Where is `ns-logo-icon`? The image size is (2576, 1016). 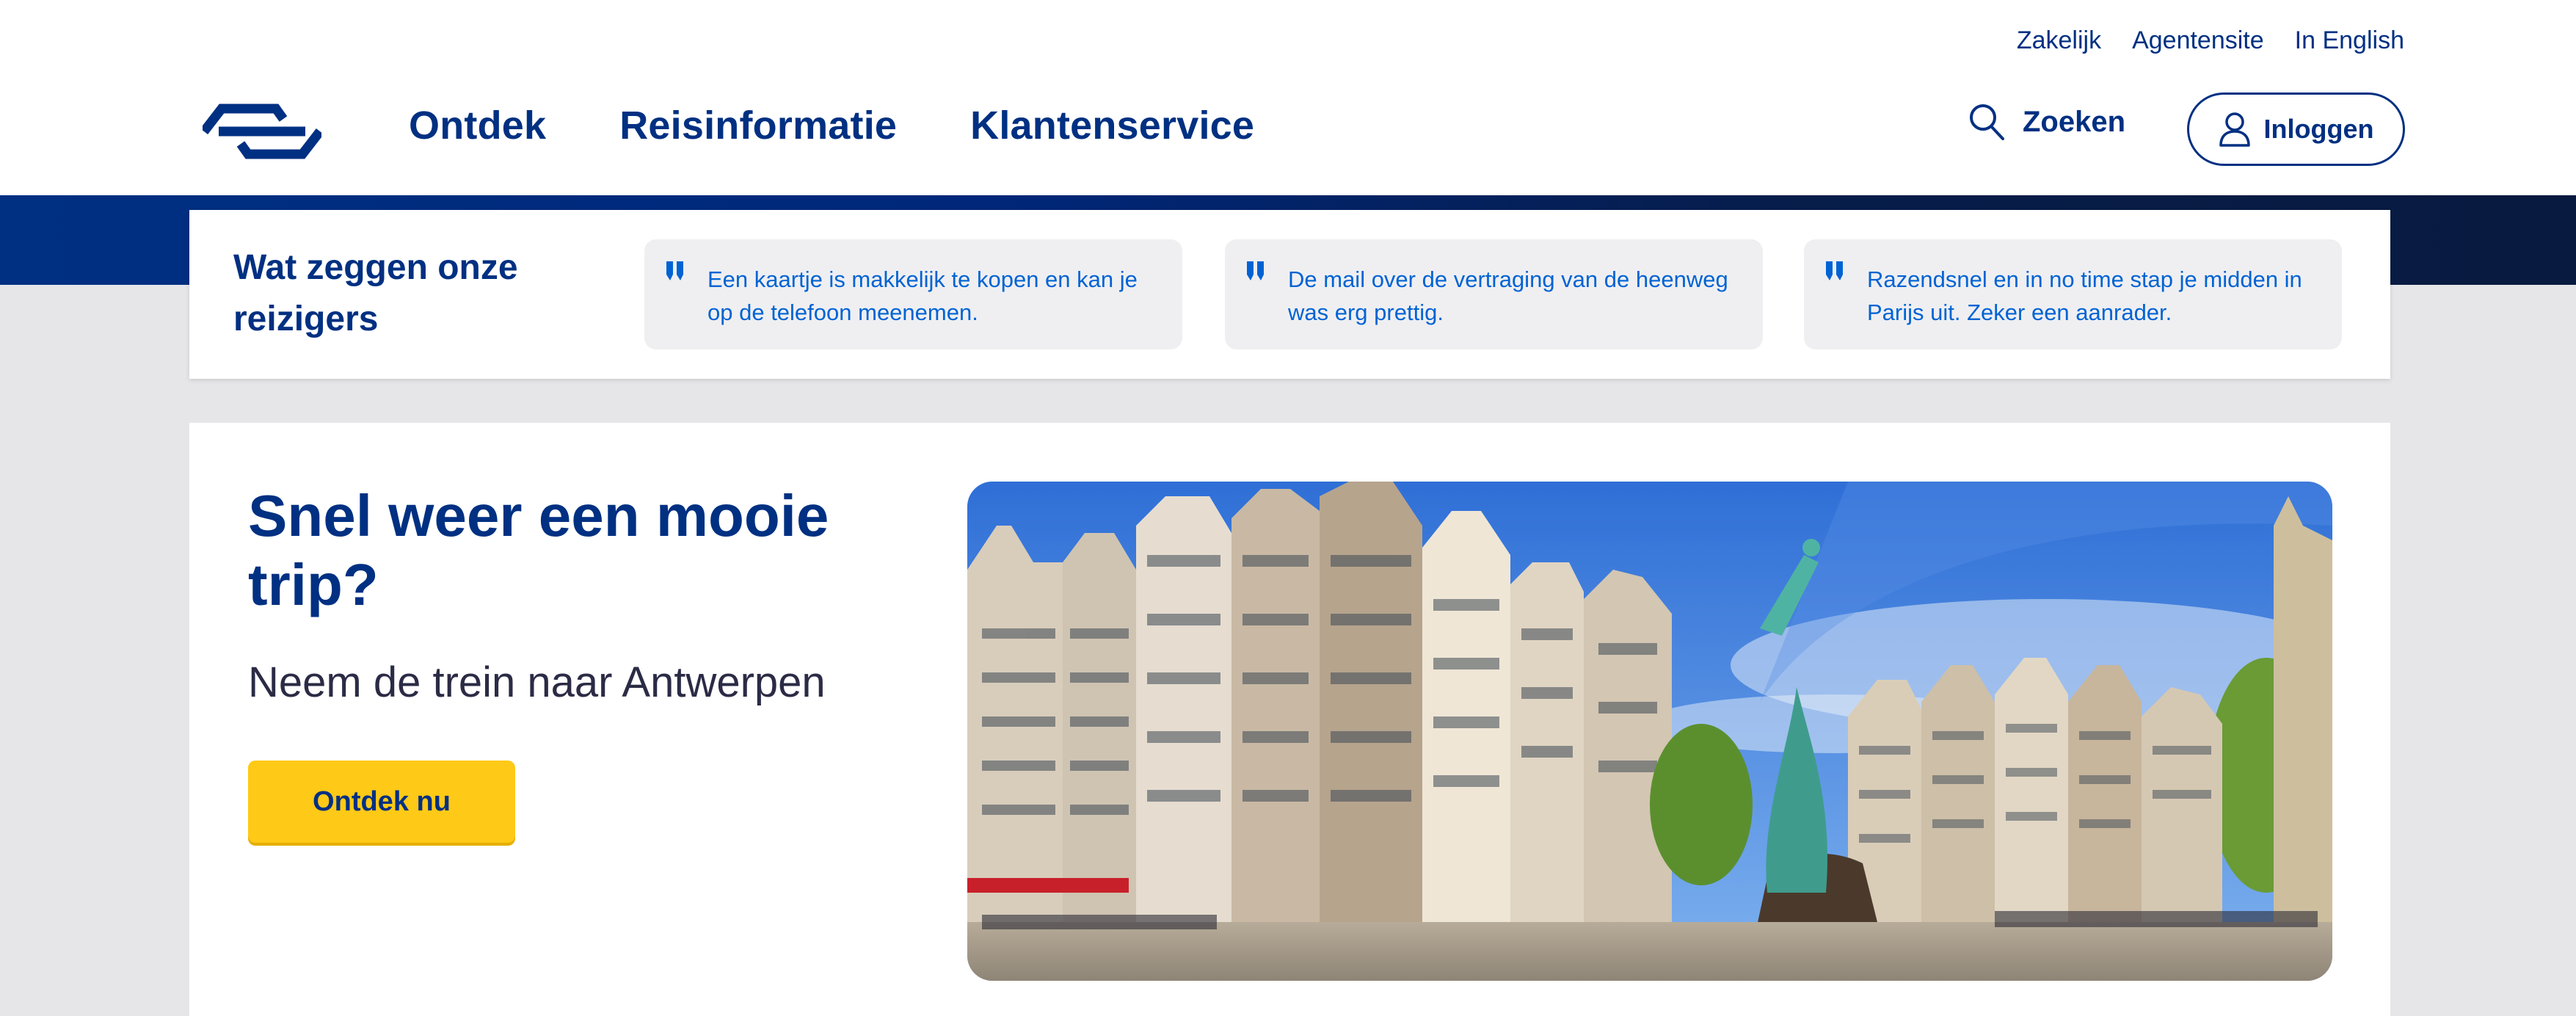 ns-logo-icon is located at coordinates (262, 131).